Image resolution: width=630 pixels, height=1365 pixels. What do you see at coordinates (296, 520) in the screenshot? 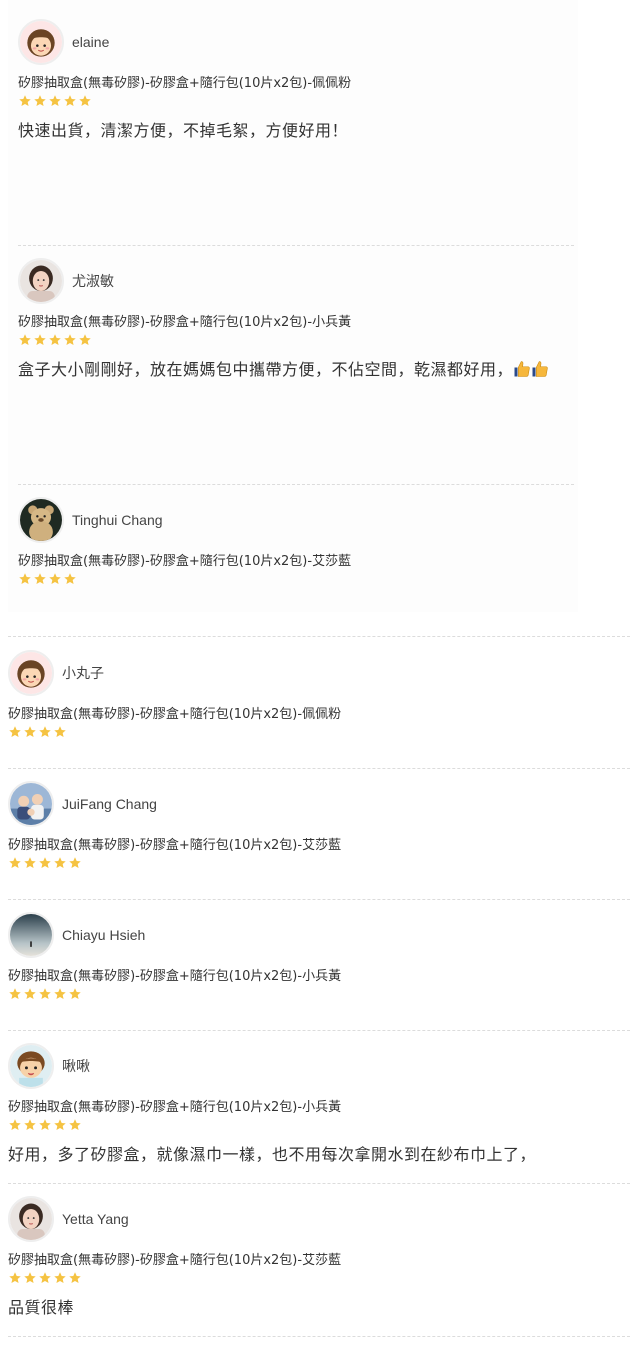
I see `review-header: Tinghui Chang` at bounding box center [296, 520].